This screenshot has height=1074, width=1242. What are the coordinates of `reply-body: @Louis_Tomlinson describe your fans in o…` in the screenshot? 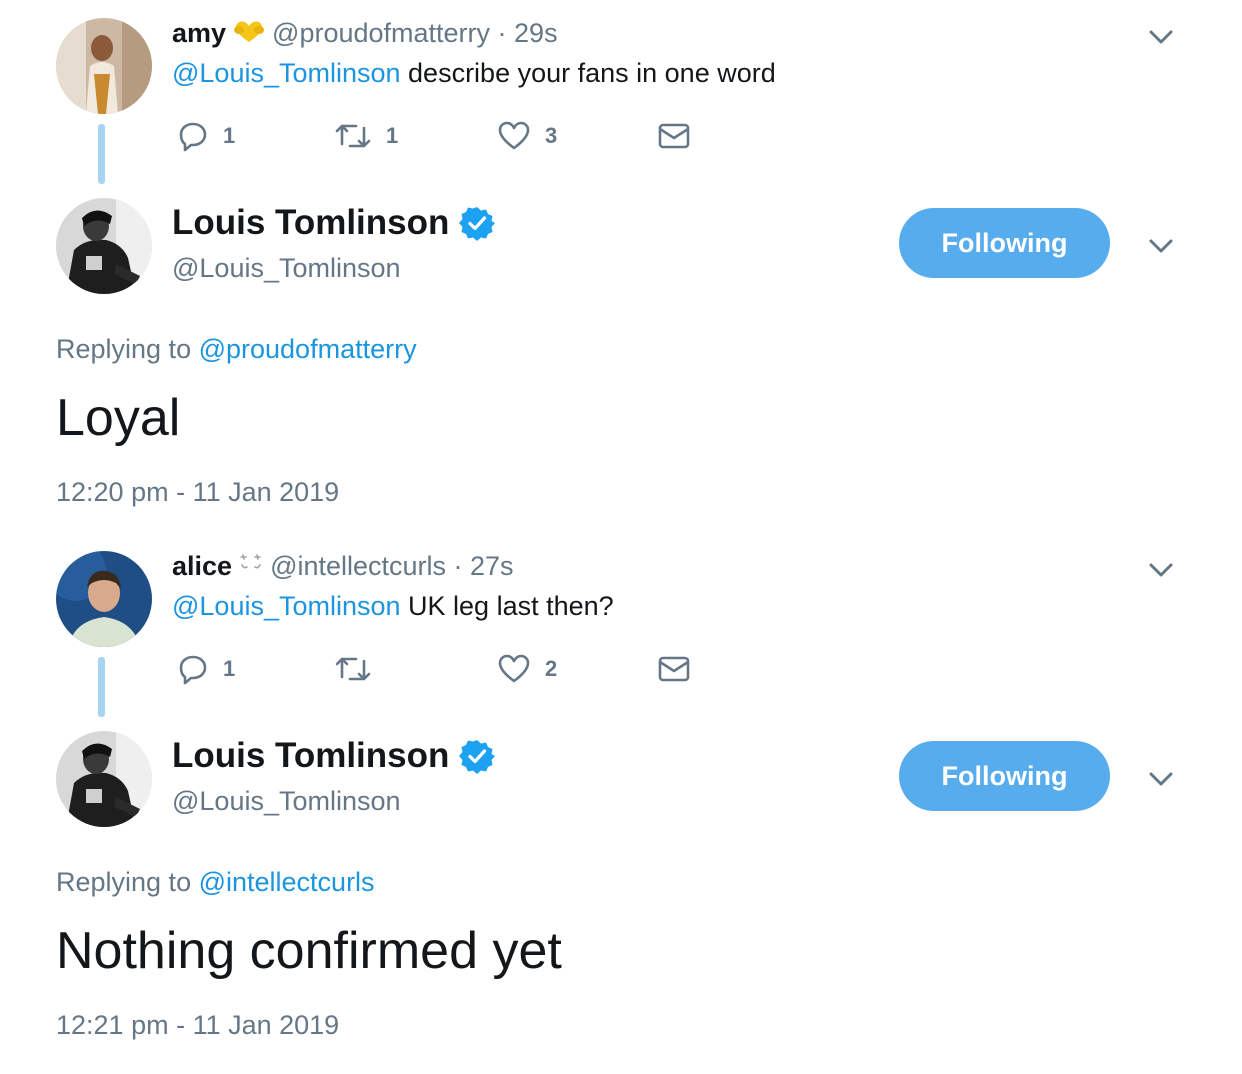 It's located at (474, 73).